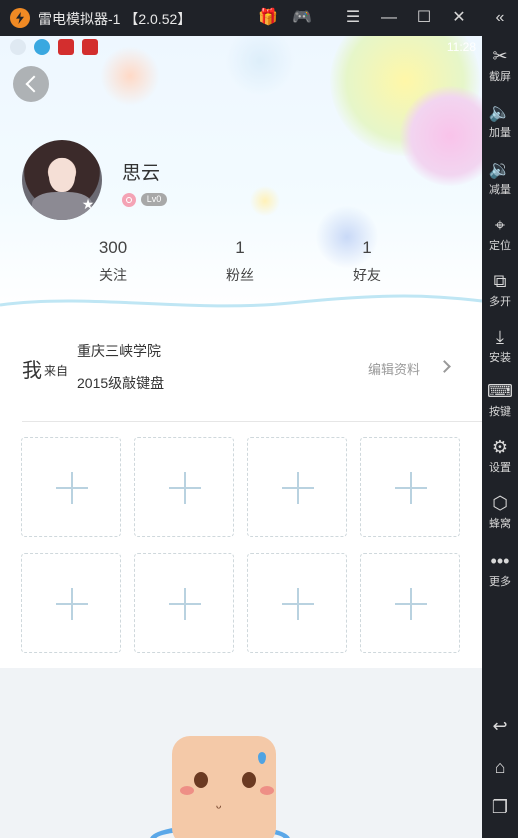 The width and height of the screenshot is (518, 838). Describe the element at coordinates (500, 503) in the screenshot. I see `hive-icon: ⬡` at that location.